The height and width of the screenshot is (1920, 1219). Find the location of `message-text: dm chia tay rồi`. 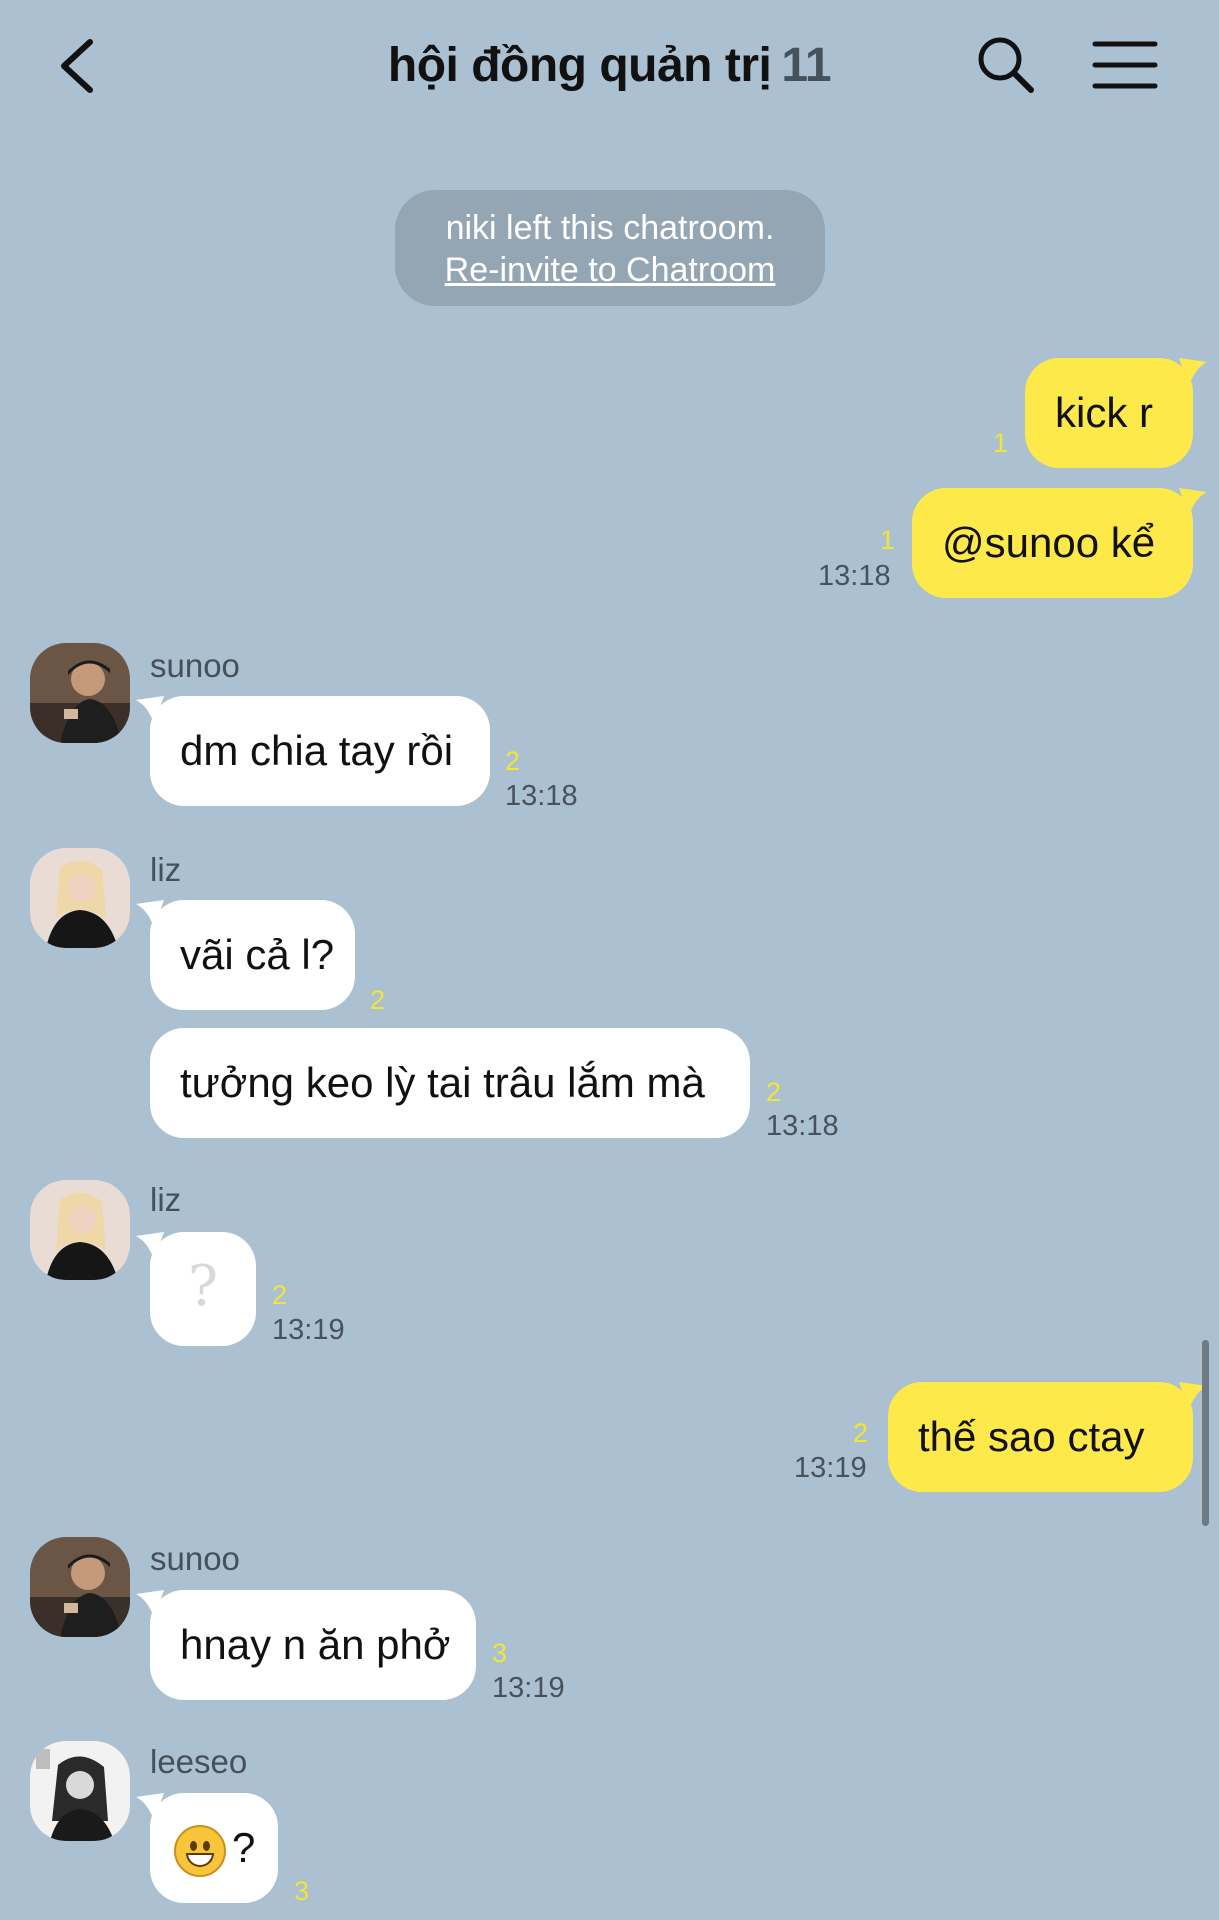

message-text: dm chia tay rồi is located at coordinates (317, 750).